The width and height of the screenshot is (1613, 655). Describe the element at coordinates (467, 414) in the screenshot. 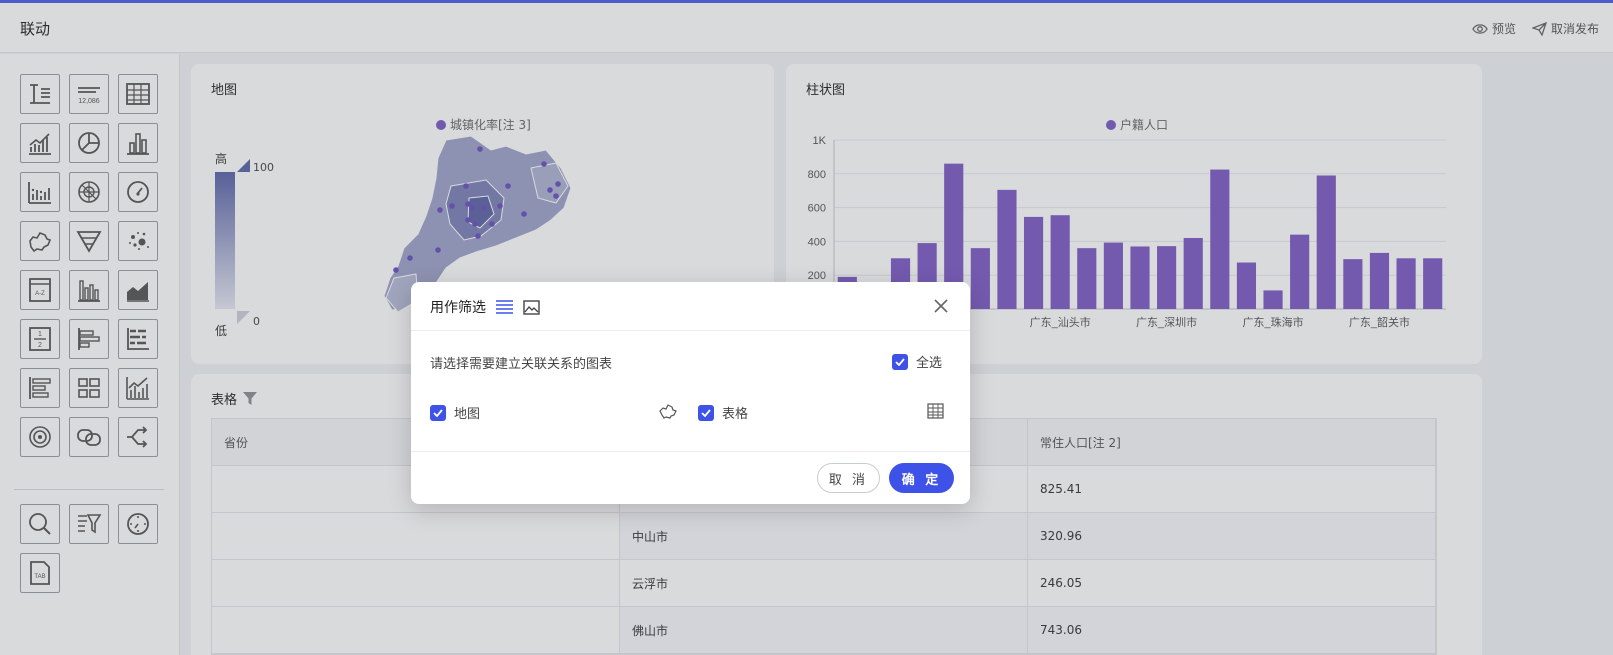

I see `option-map-label: 地图` at that location.